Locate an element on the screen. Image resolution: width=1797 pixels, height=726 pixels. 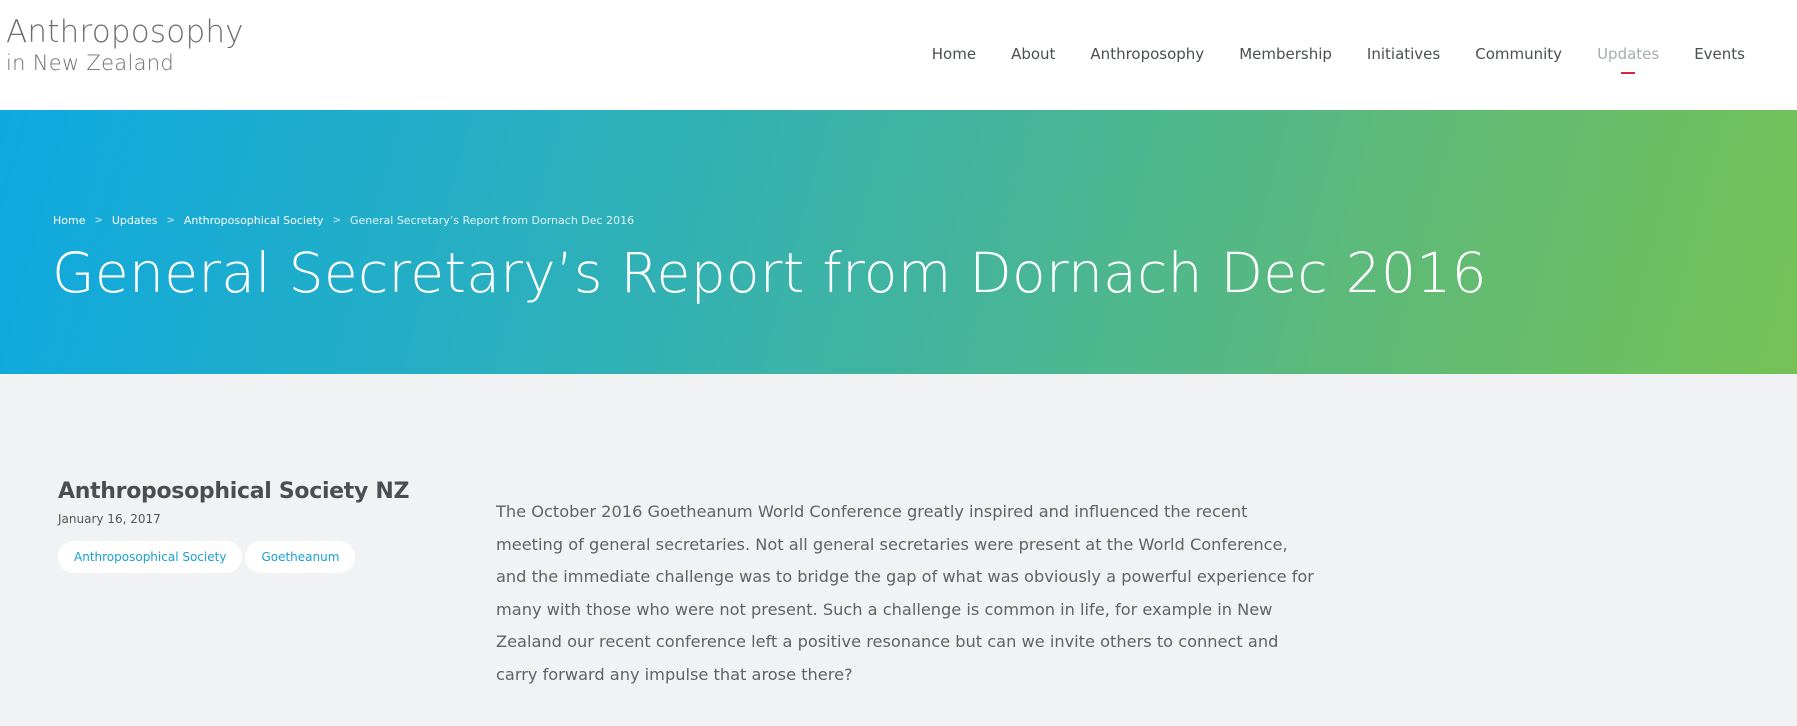
nav-item-events: Events is located at coordinates (1719, 54).